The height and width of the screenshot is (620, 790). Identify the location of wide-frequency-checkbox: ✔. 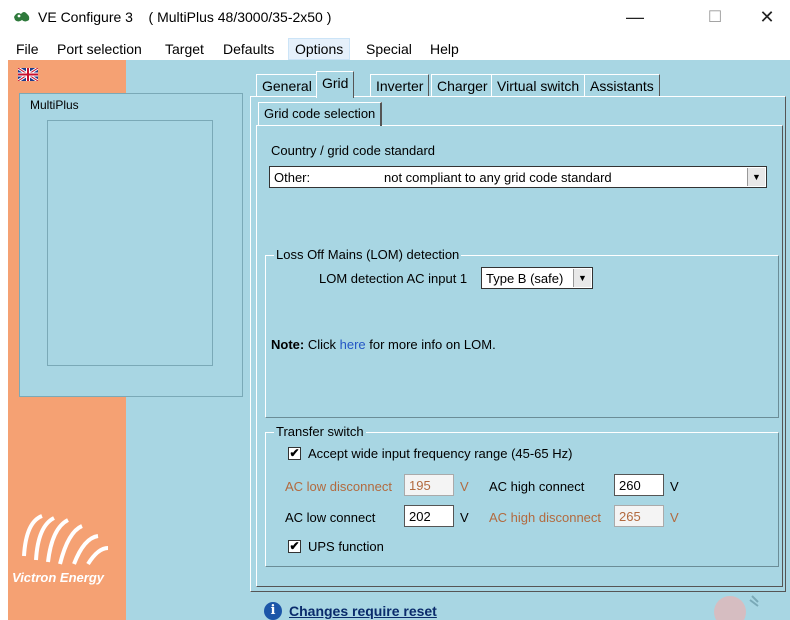
(294, 453).